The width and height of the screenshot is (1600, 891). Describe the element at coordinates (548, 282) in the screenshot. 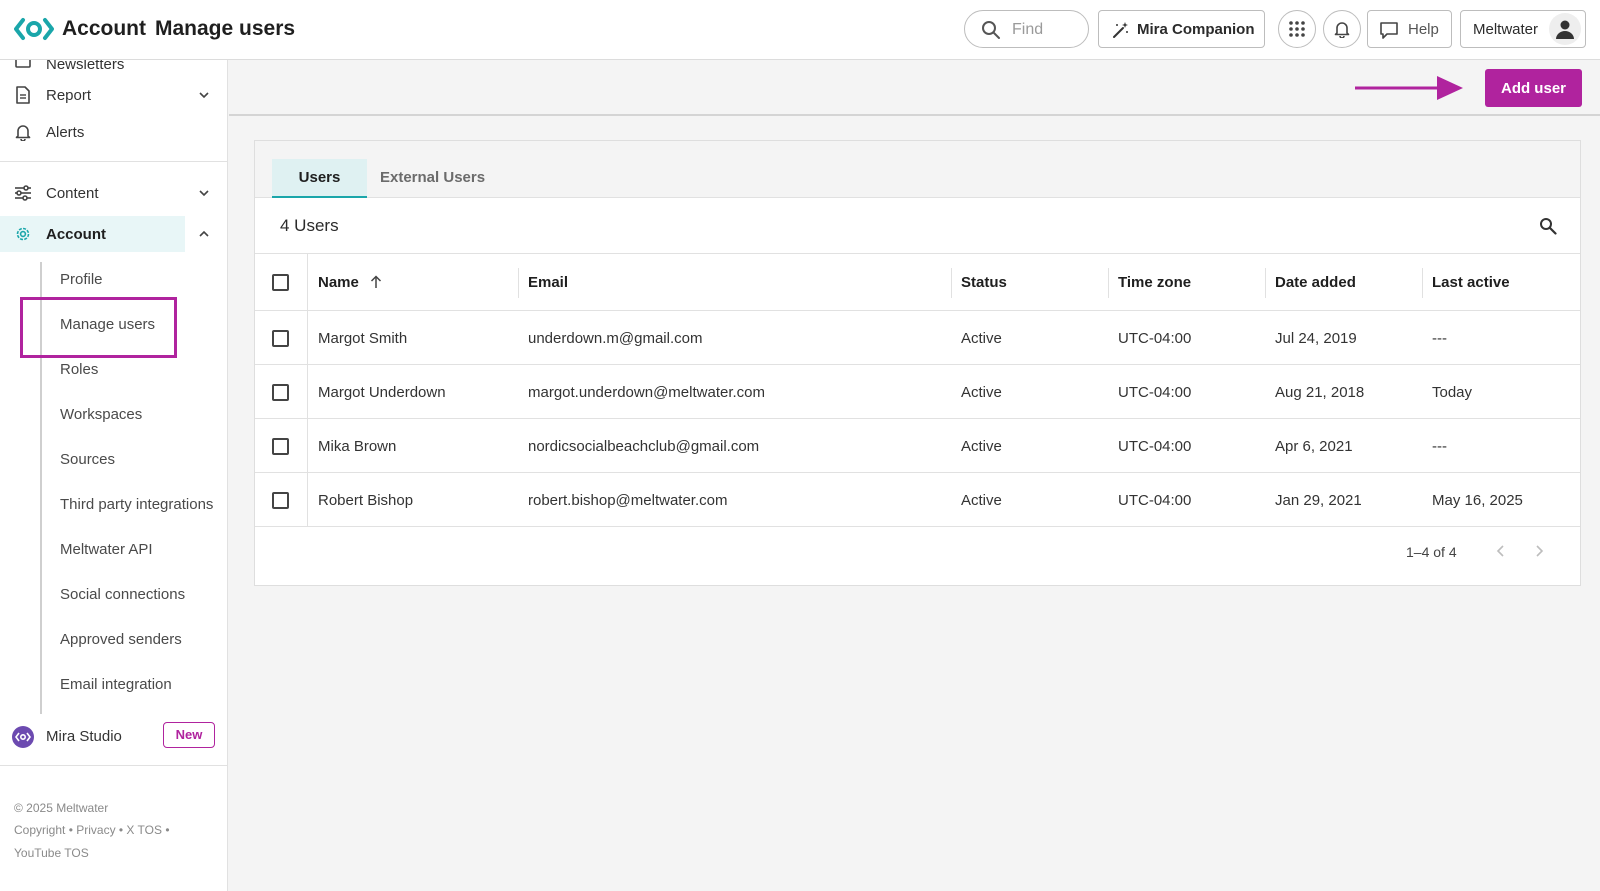

I see `column-header-email: Email` at that location.